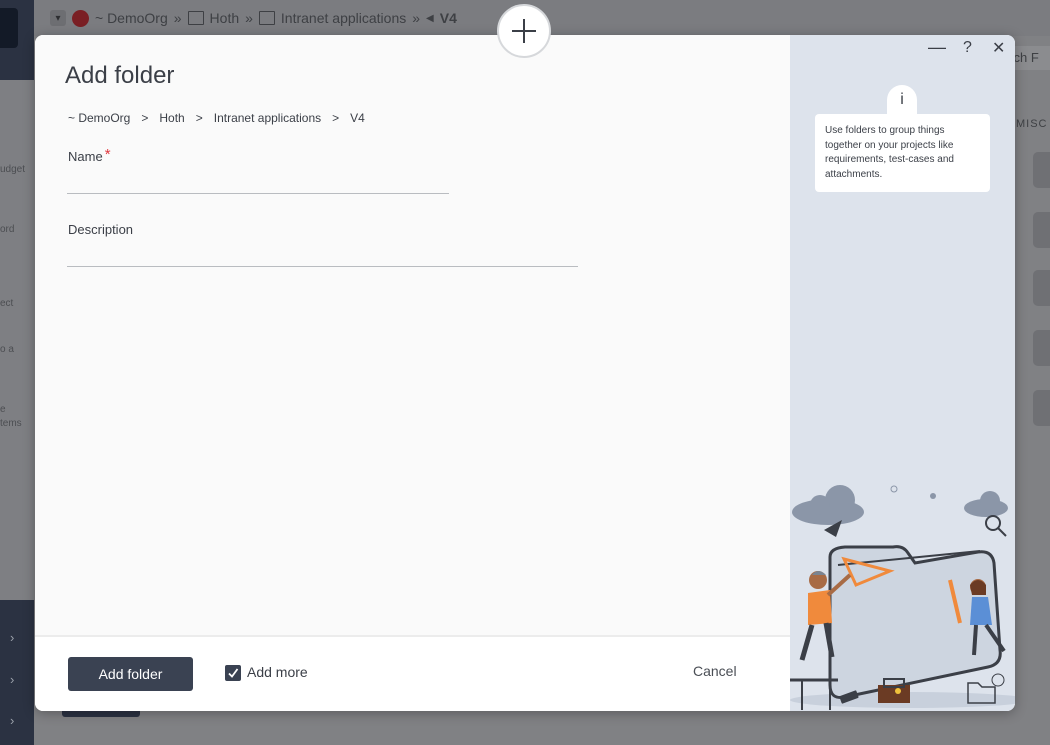 The height and width of the screenshot is (745, 1050). Describe the element at coordinates (967, 48) in the screenshot. I see `help-icon: ?` at that location.